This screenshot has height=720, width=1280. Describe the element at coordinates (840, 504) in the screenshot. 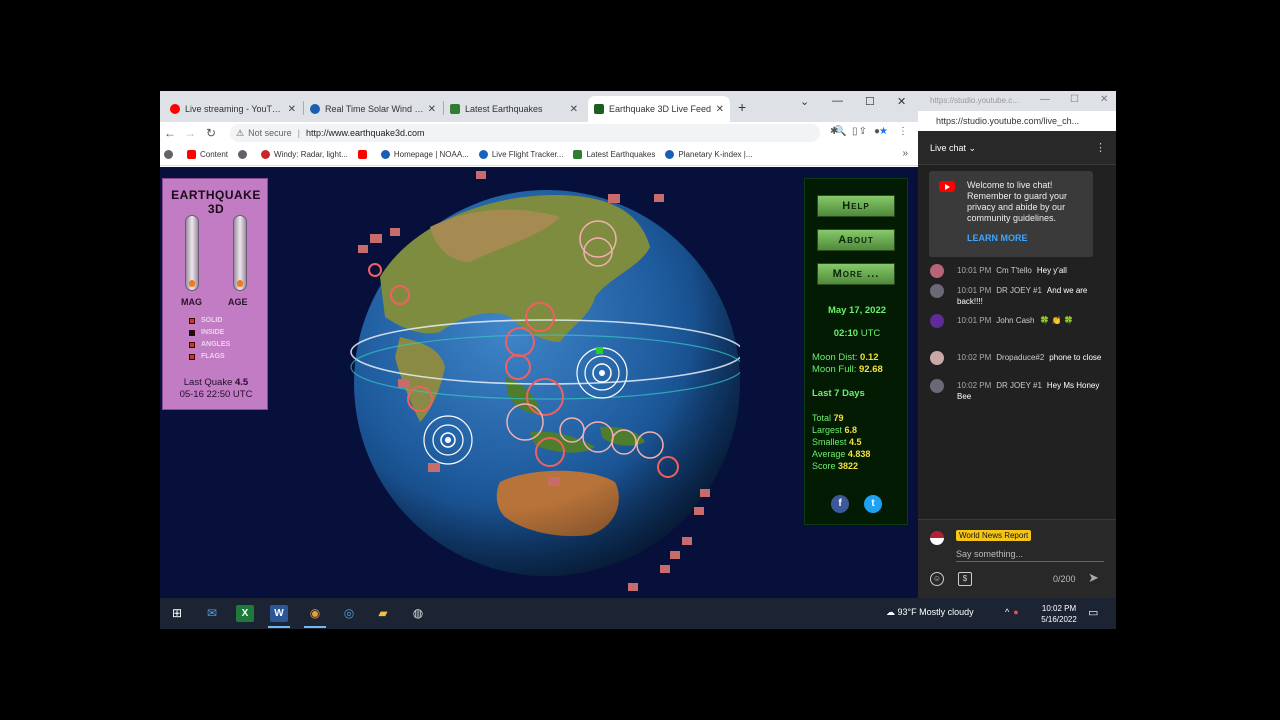

I see `facebook-icon: f` at that location.